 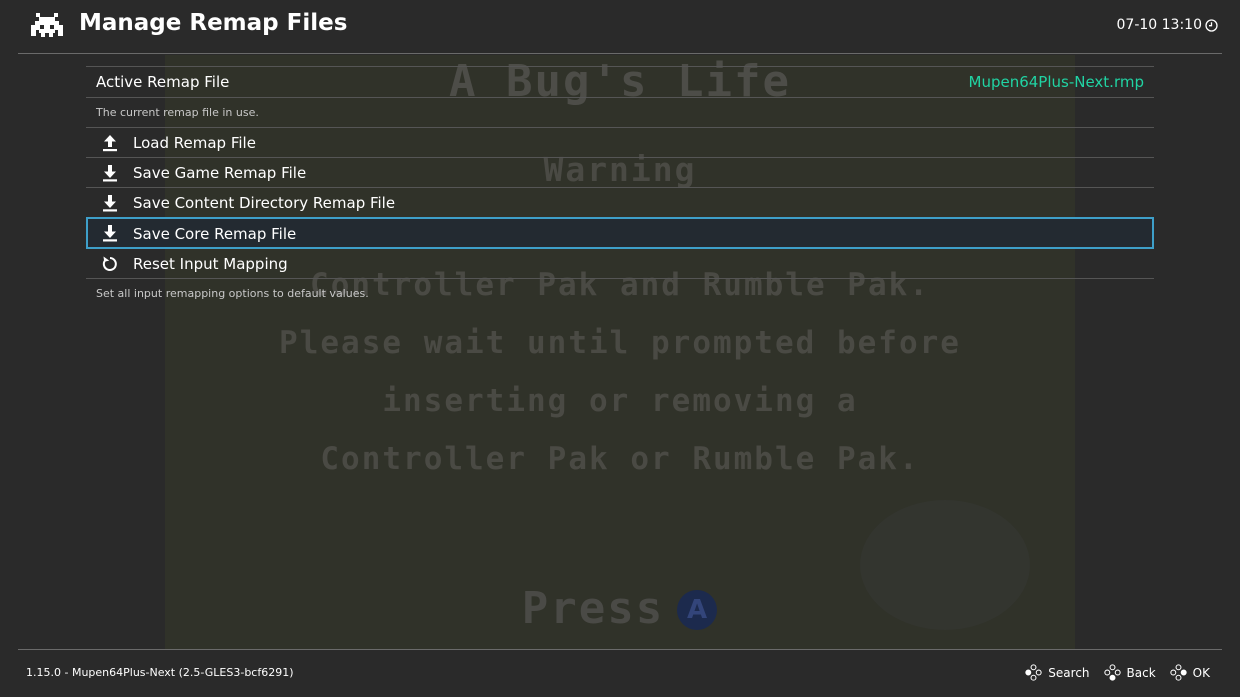 I want to click on search-hint: Search, so click(x=1057, y=672).